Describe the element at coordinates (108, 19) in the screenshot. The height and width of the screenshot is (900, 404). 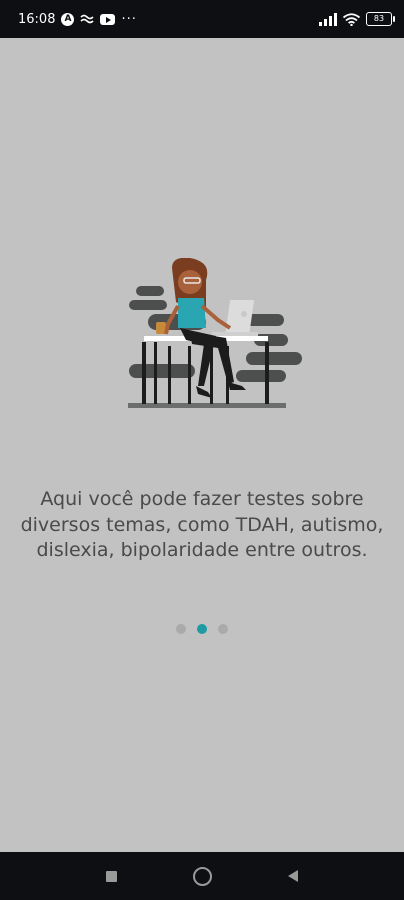
I see `youtube-icon` at that location.